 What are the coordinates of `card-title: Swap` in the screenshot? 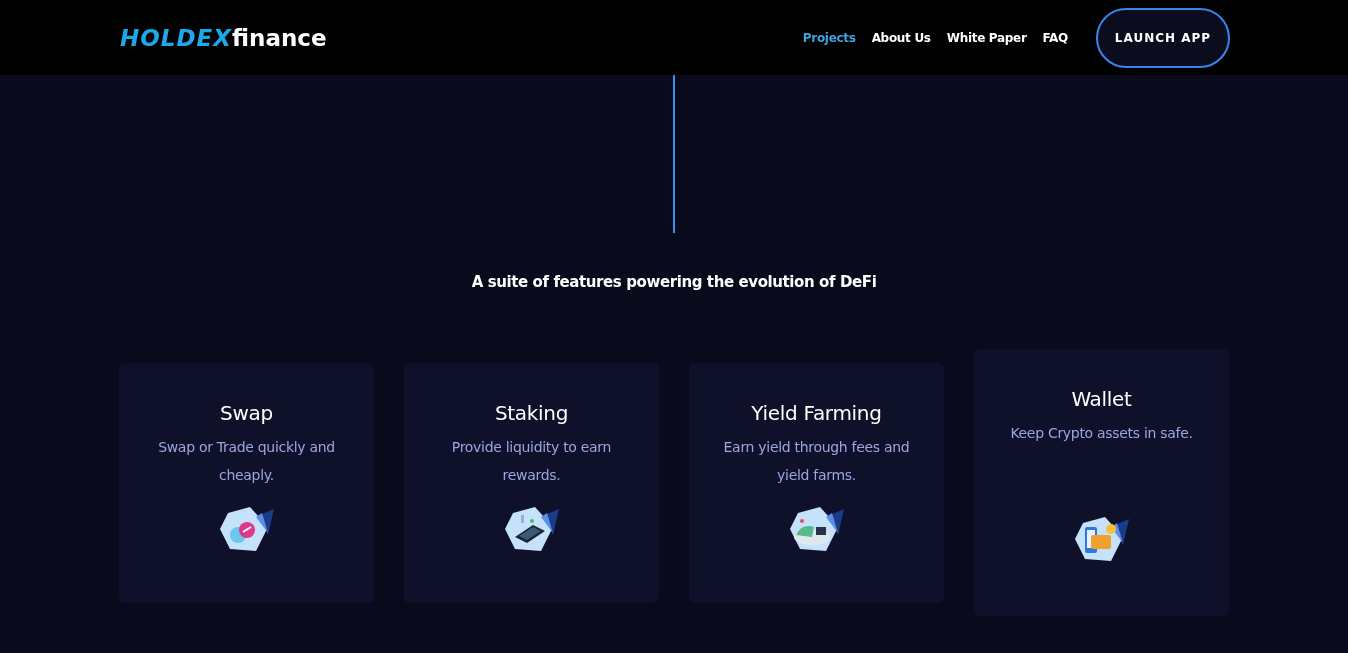 It's located at (246, 413).